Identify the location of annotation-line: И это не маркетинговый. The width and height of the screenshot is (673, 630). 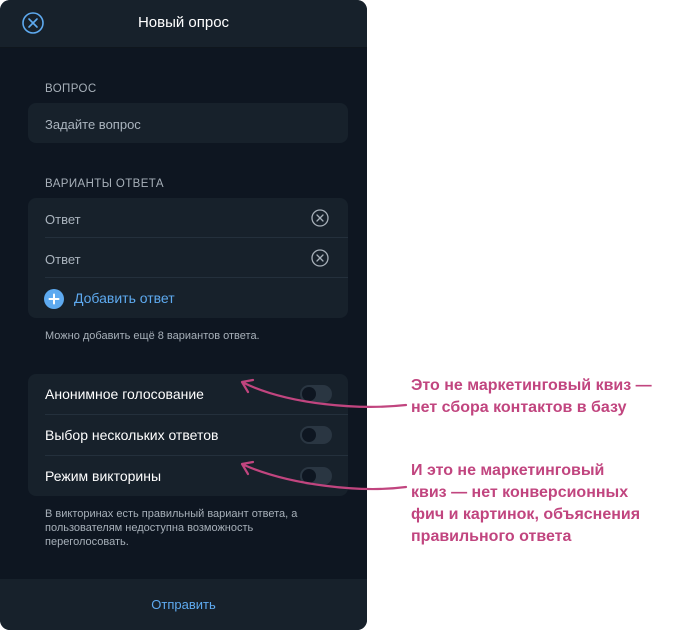
(508, 470).